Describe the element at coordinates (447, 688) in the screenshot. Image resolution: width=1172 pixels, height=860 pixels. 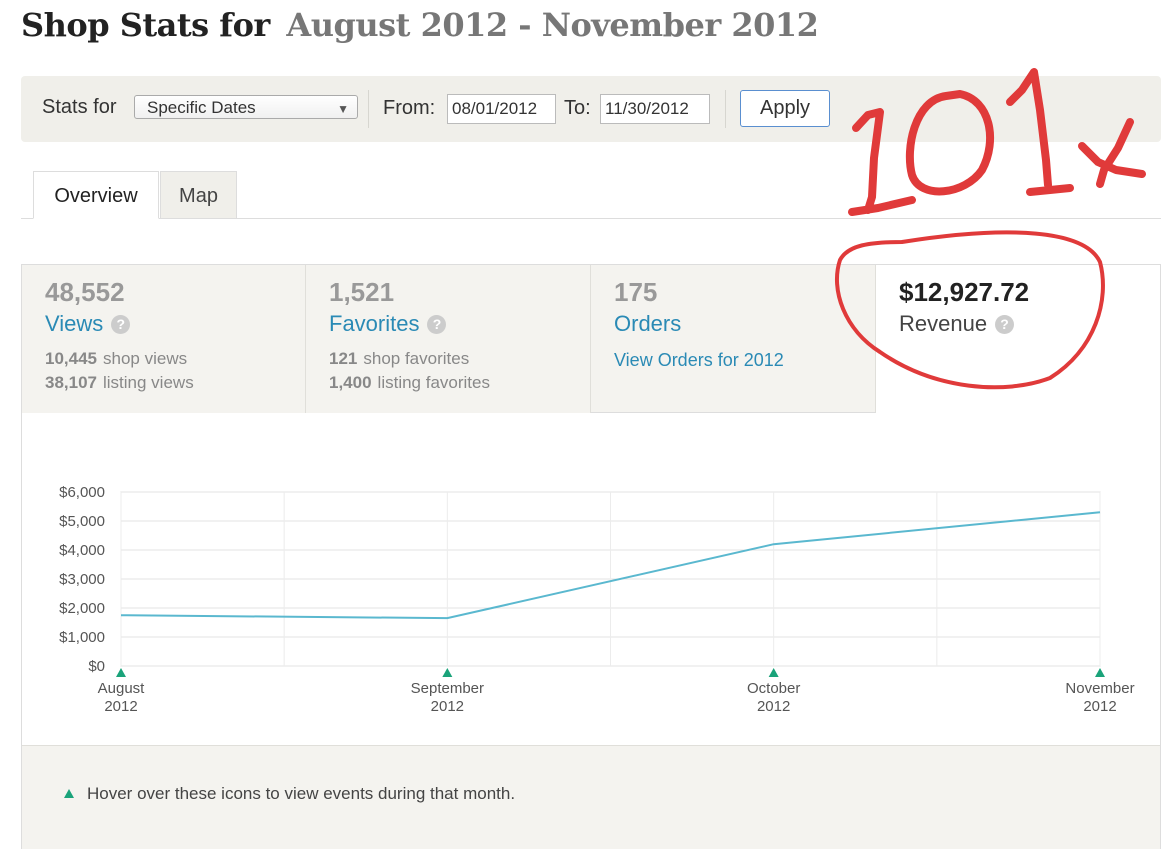
I see `x-tick-label: September` at that location.